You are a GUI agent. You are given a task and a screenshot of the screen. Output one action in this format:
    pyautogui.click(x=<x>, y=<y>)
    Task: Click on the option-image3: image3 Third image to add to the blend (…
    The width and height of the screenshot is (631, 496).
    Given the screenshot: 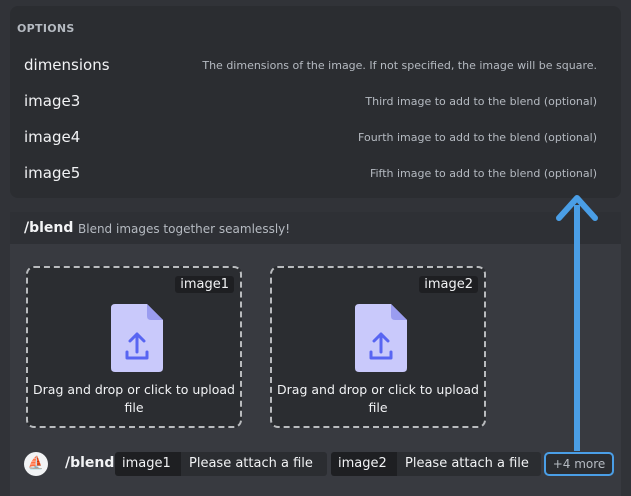 What is the action you would take?
    pyautogui.click(x=315, y=102)
    